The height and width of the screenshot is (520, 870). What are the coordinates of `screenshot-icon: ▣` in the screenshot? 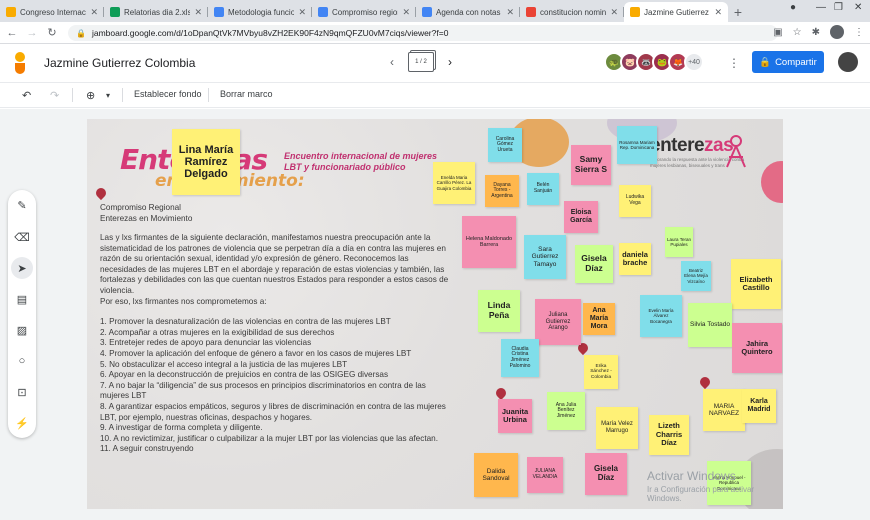 It's located at (777, 32).